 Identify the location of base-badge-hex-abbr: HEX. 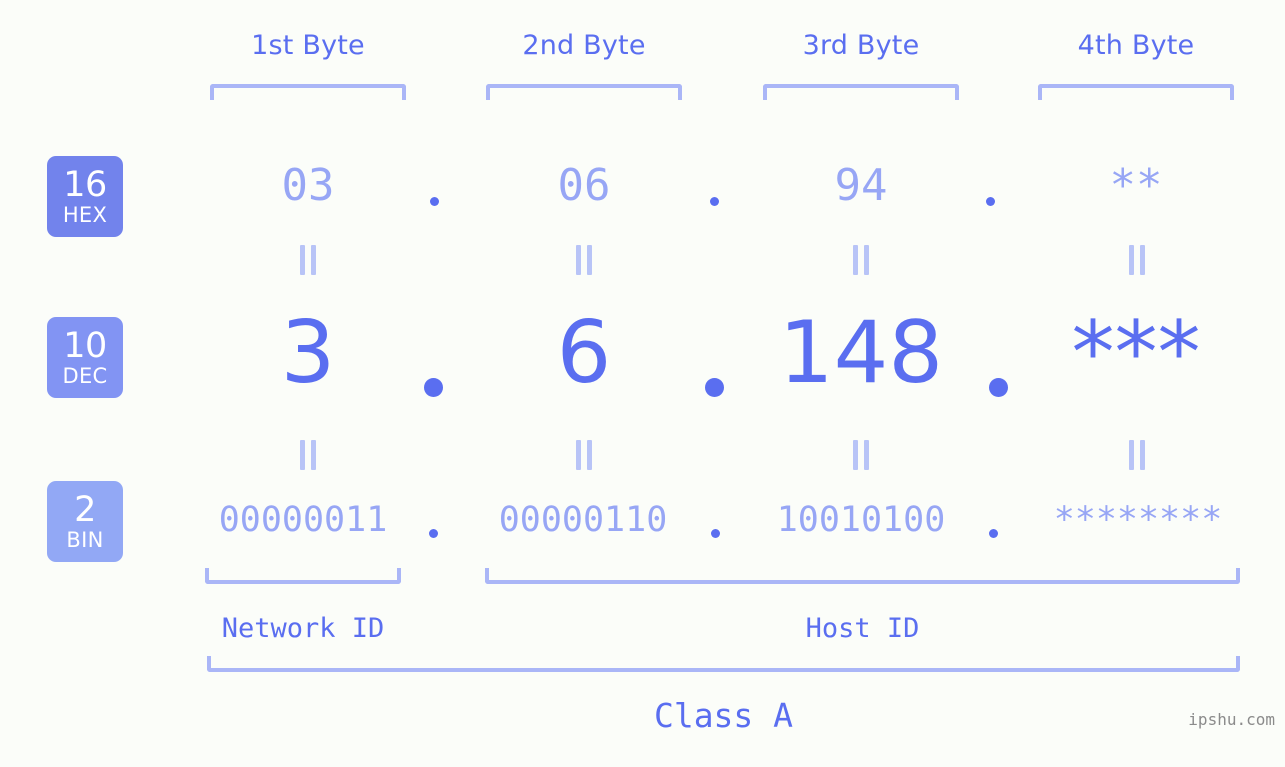
(85, 214).